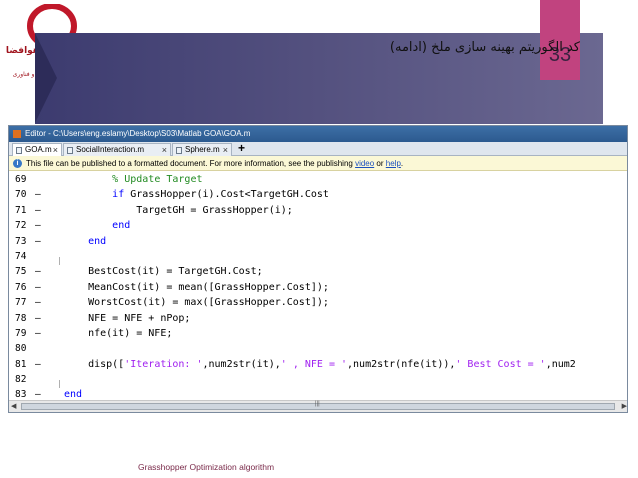 The height and width of the screenshot is (478, 638). What do you see at coordinates (318, 225) in the screenshot?
I see `code-line: 72 — end` at bounding box center [318, 225].